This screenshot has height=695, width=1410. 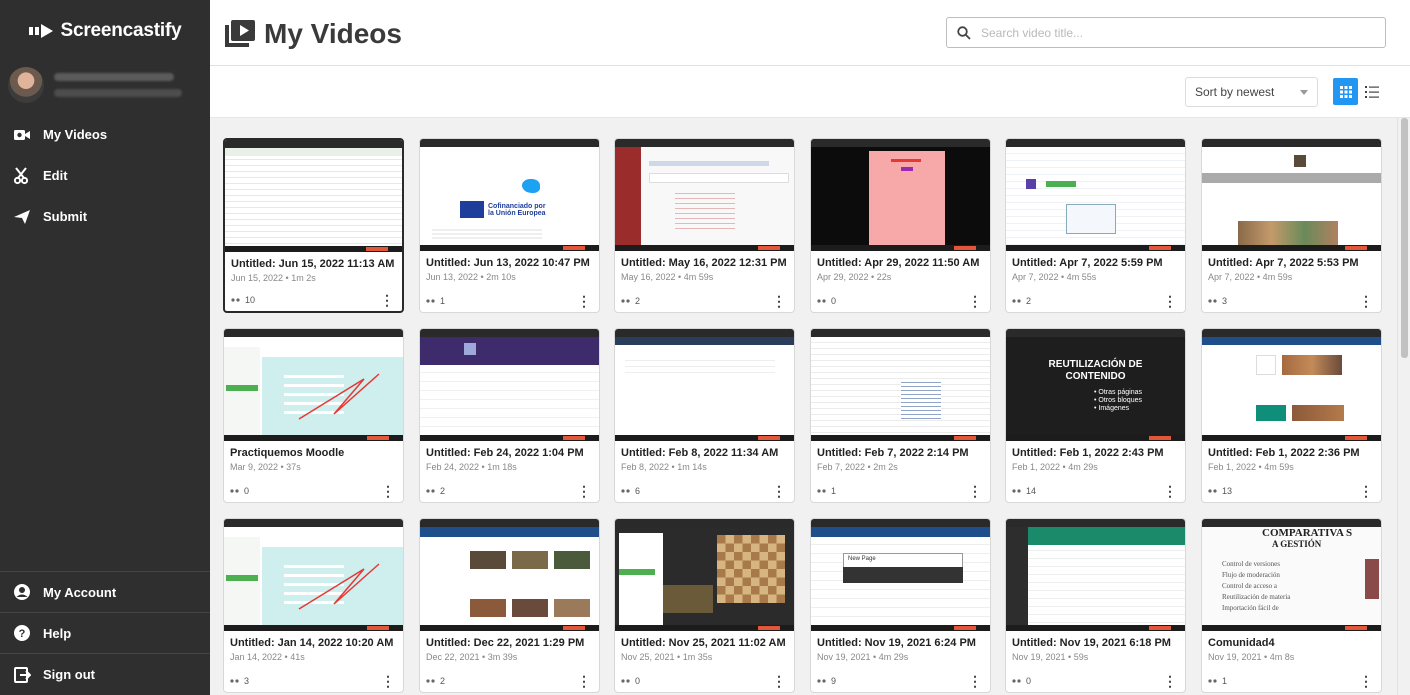 I want to click on nav-edit: Edit, so click(x=105, y=175).